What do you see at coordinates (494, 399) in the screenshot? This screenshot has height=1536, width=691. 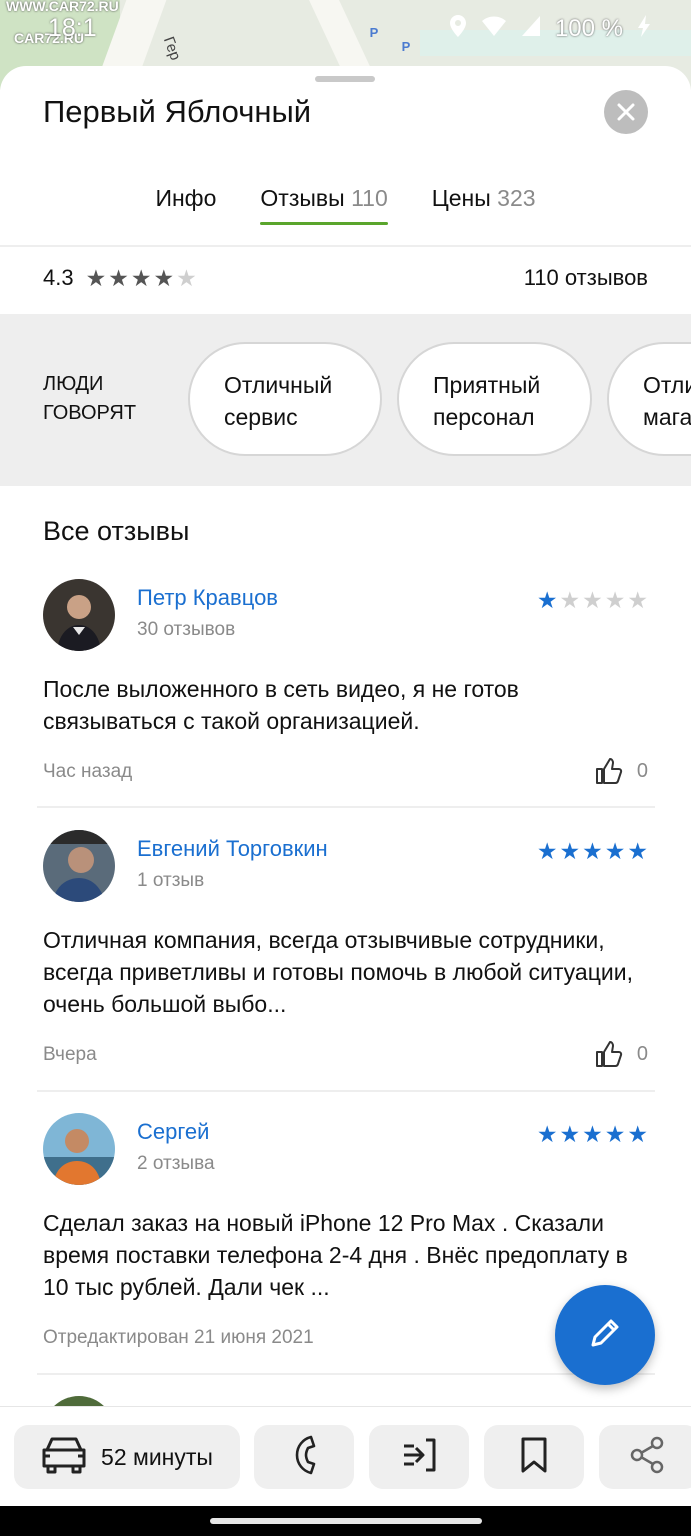 I see `topic-chip: Приятный персонал` at bounding box center [494, 399].